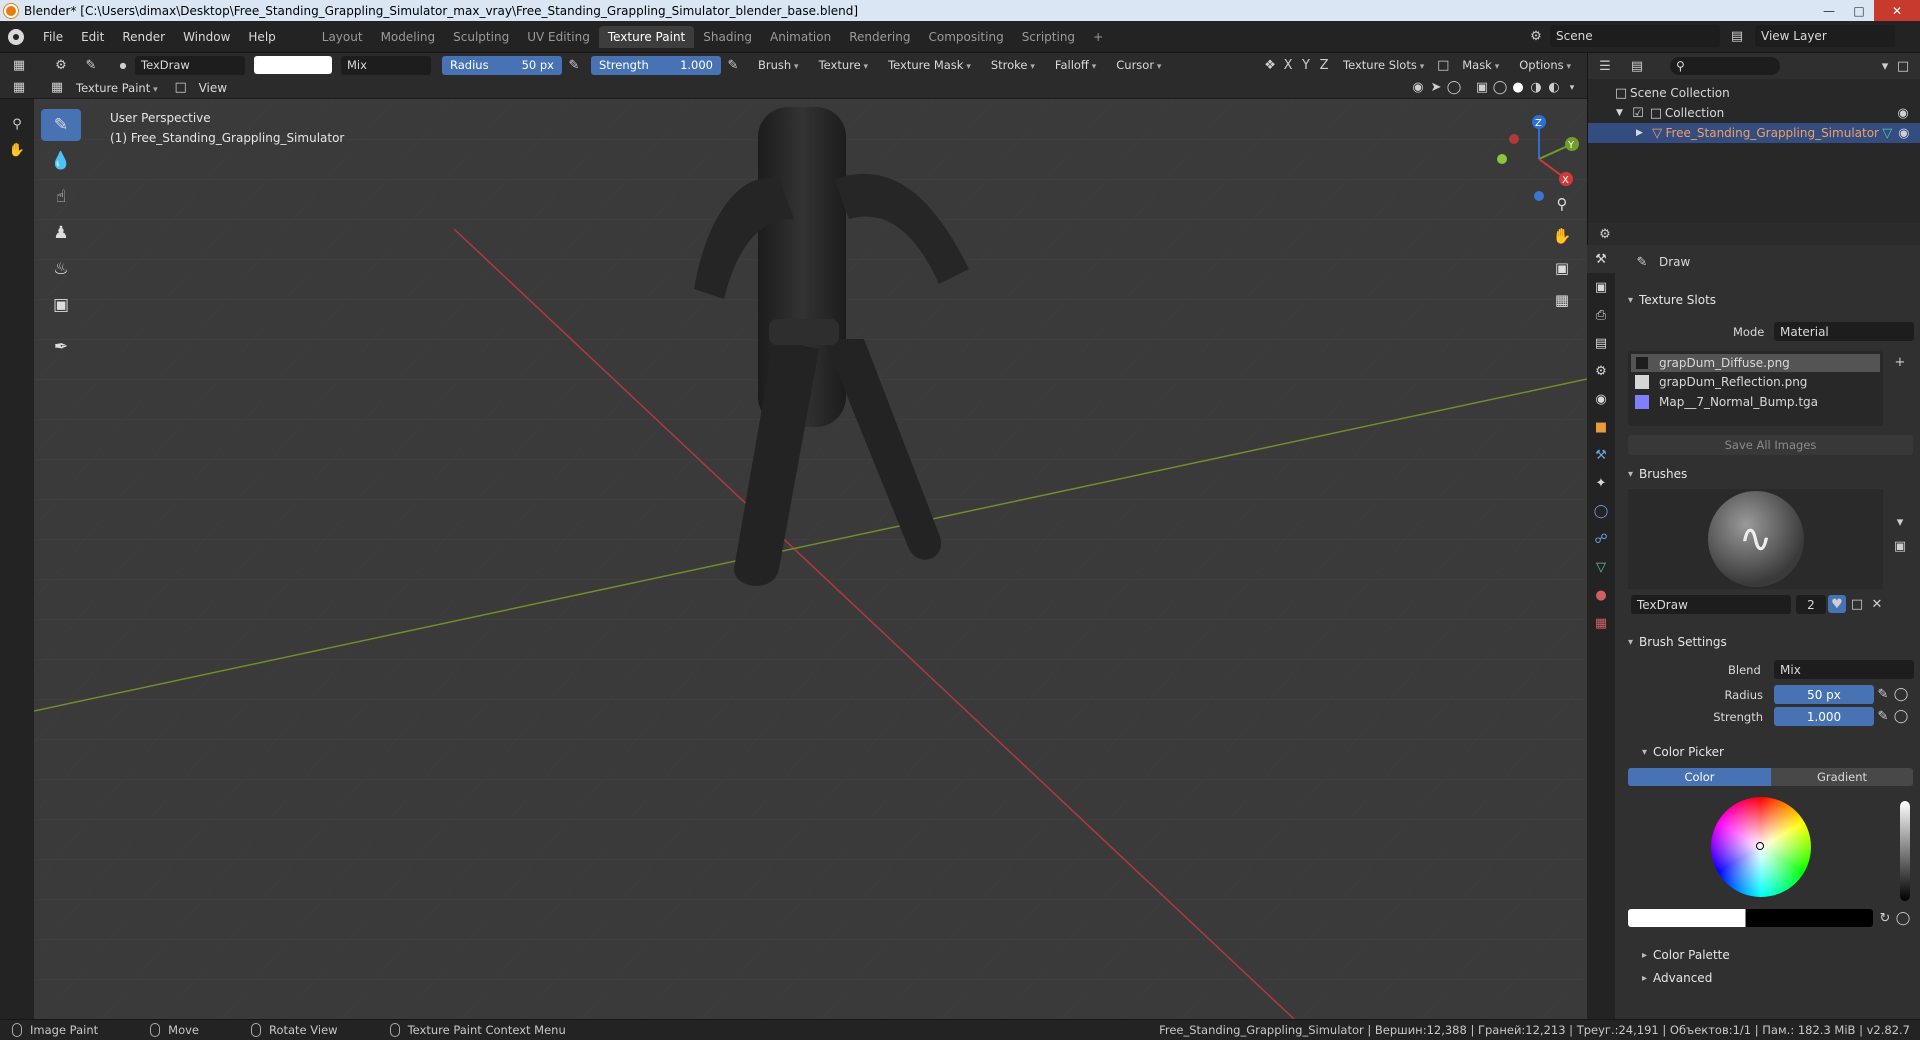 The height and width of the screenshot is (1040, 1920). I want to click on editor-type-icon-2: ▦, so click(19, 88).